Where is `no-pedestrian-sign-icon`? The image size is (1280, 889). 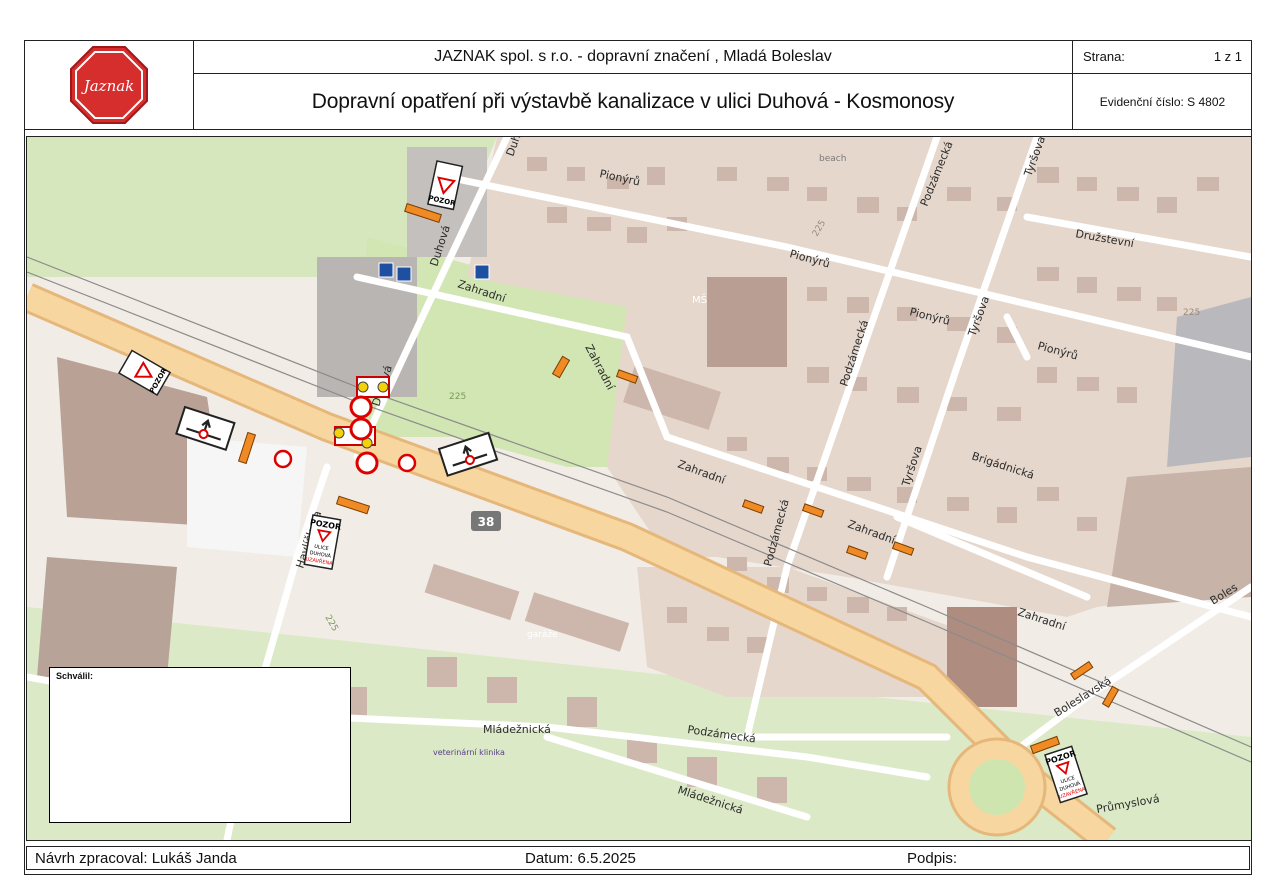
no-pedestrian-sign-icon is located at coordinates (367, 463).